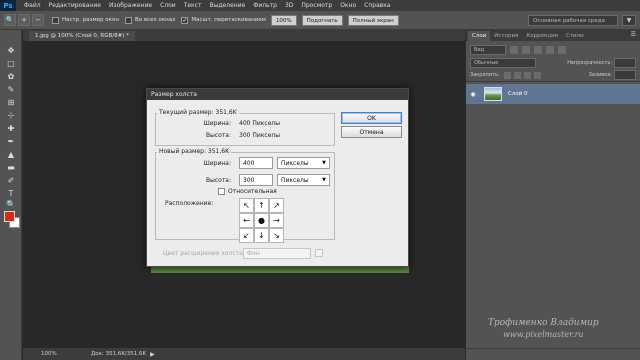  Describe the element at coordinates (11, 205) in the screenshot. I see `zoom-tool-icon: 🔍` at that location.